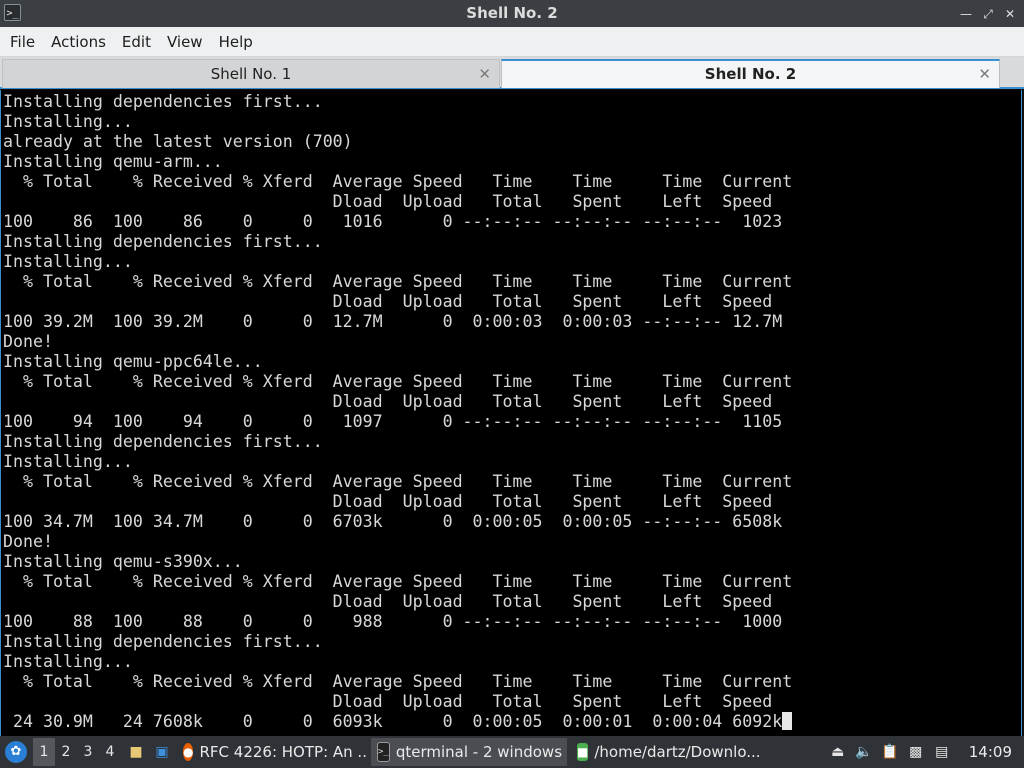 This screenshot has height=768, width=1024. I want to click on volume-icon: 🔈, so click(864, 752).